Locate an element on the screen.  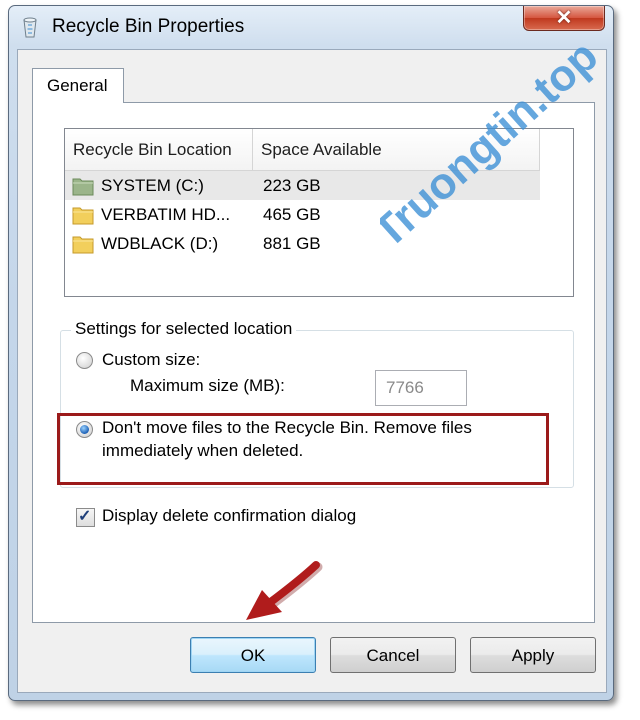
max-size-value: 7766 is located at coordinates (405, 387).